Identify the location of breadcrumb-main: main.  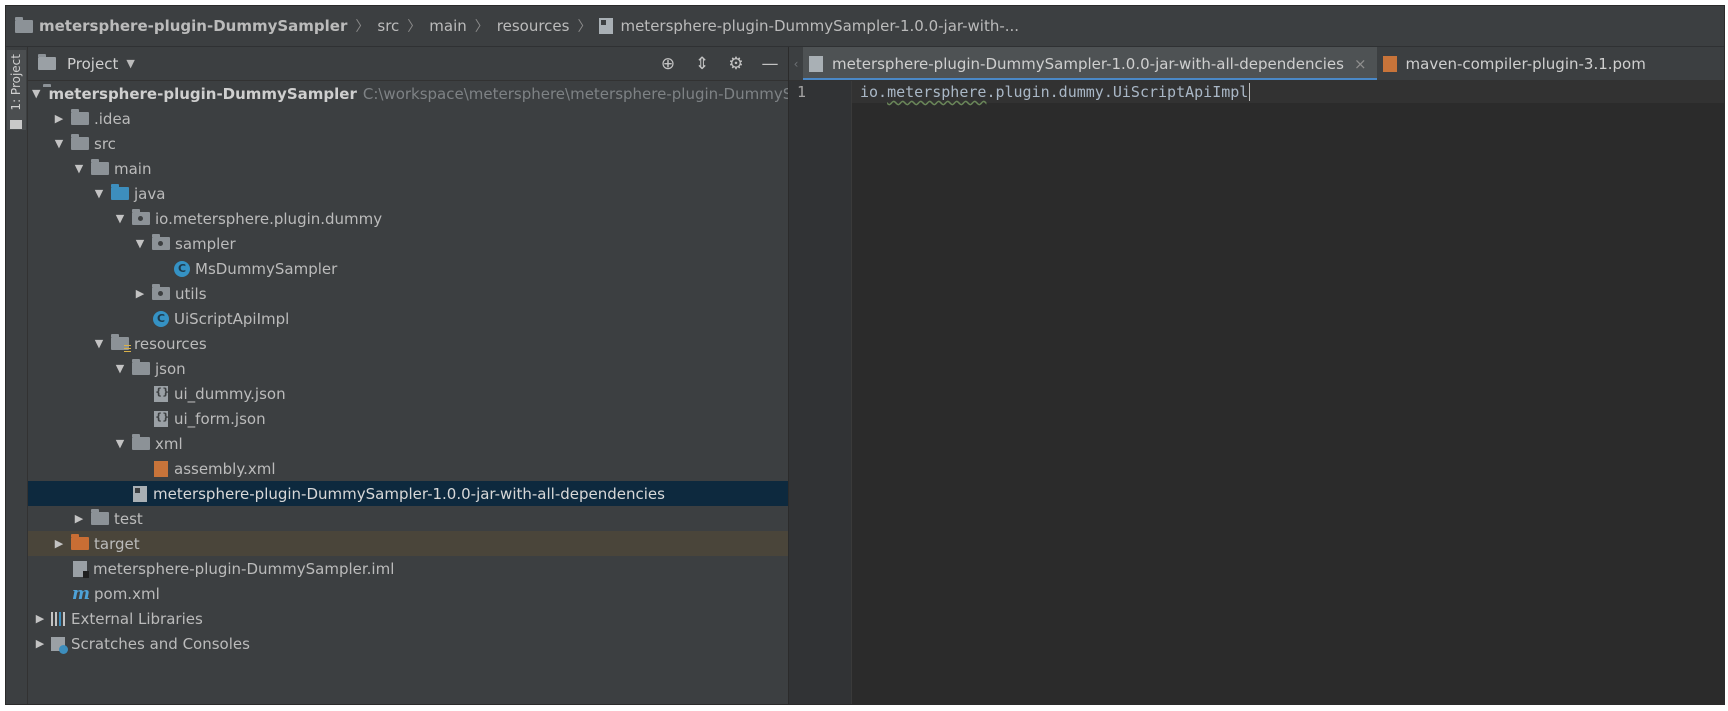
(447, 26).